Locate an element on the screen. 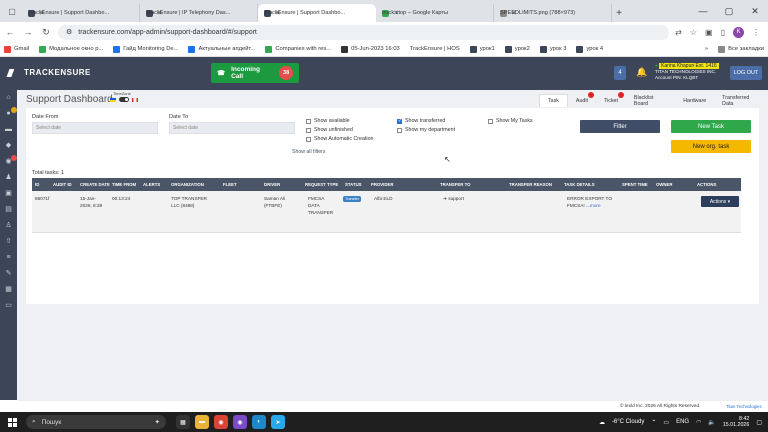 This screenshot has width=768, height=432. new-tab-button: + is located at coordinates (619, 13).